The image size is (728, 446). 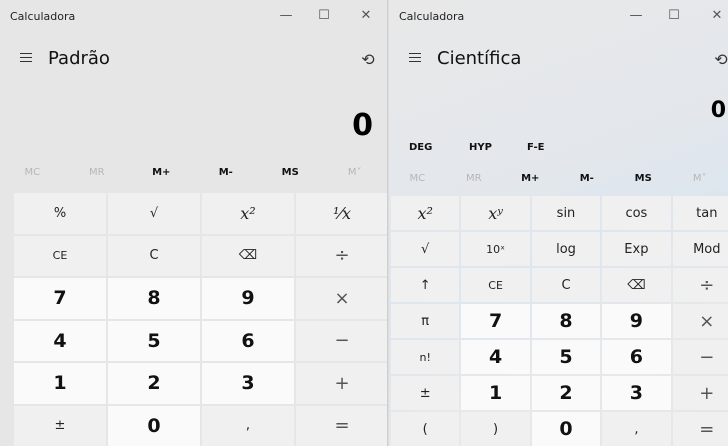 What do you see at coordinates (479, 58) in the screenshot?
I see `mode-title: Científica` at bounding box center [479, 58].